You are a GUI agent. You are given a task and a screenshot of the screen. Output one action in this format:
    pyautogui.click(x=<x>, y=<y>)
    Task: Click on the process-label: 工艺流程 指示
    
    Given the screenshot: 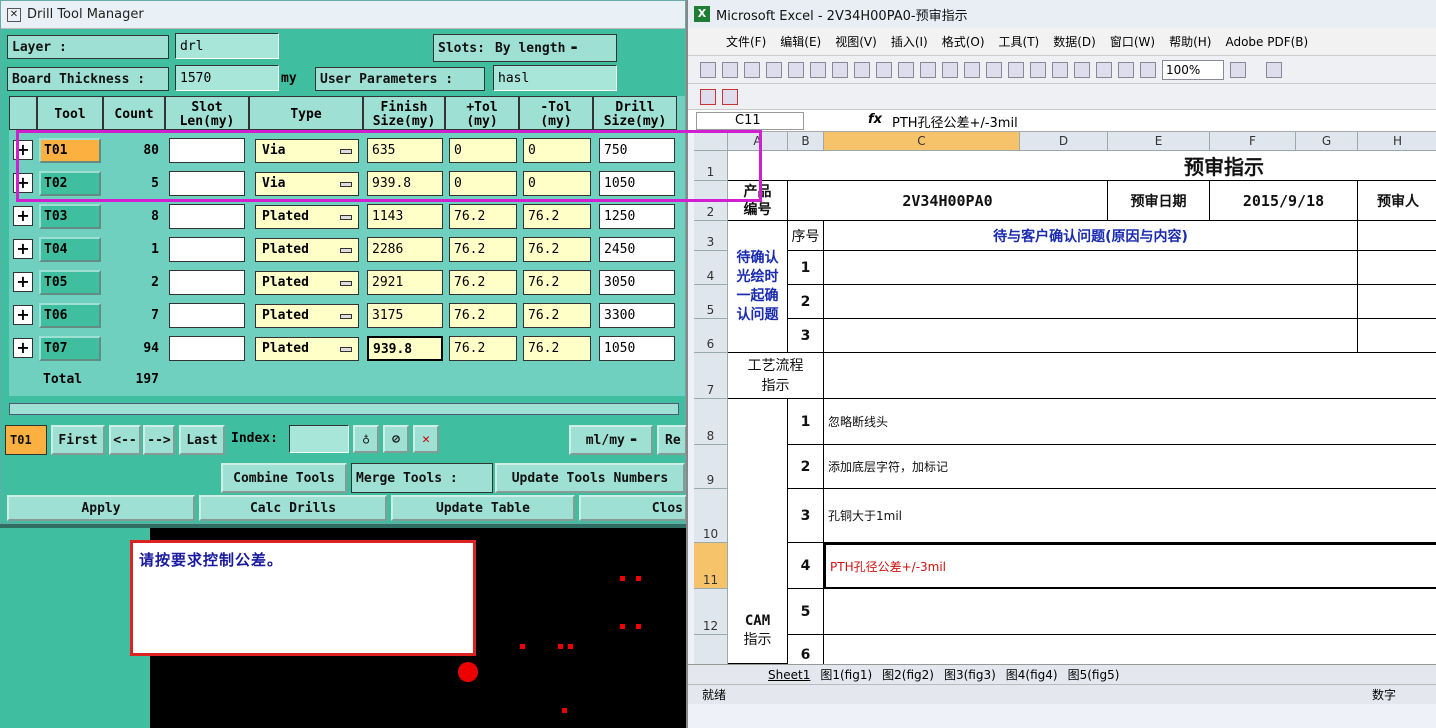 What is the action you would take?
    pyautogui.click(x=776, y=376)
    